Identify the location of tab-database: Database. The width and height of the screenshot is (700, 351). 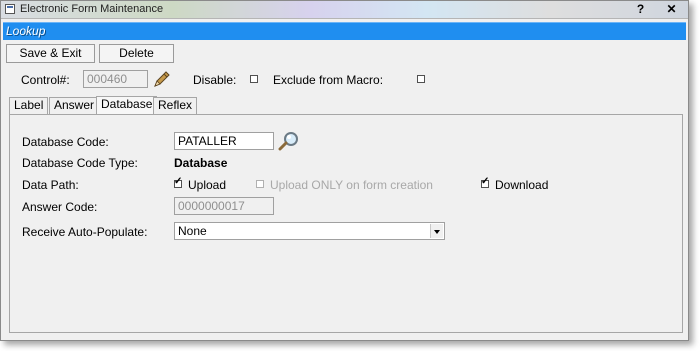
(127, 105).